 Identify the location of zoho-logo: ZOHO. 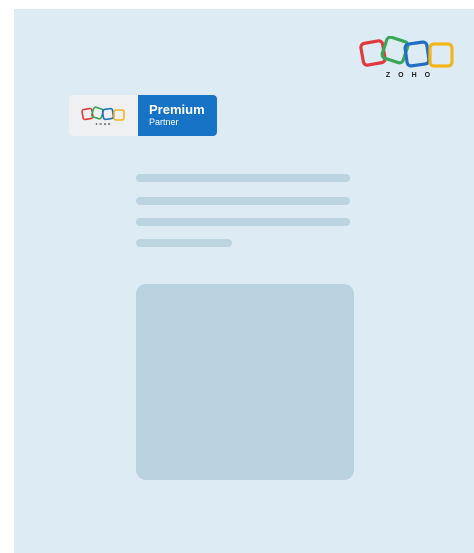
(408, 60).